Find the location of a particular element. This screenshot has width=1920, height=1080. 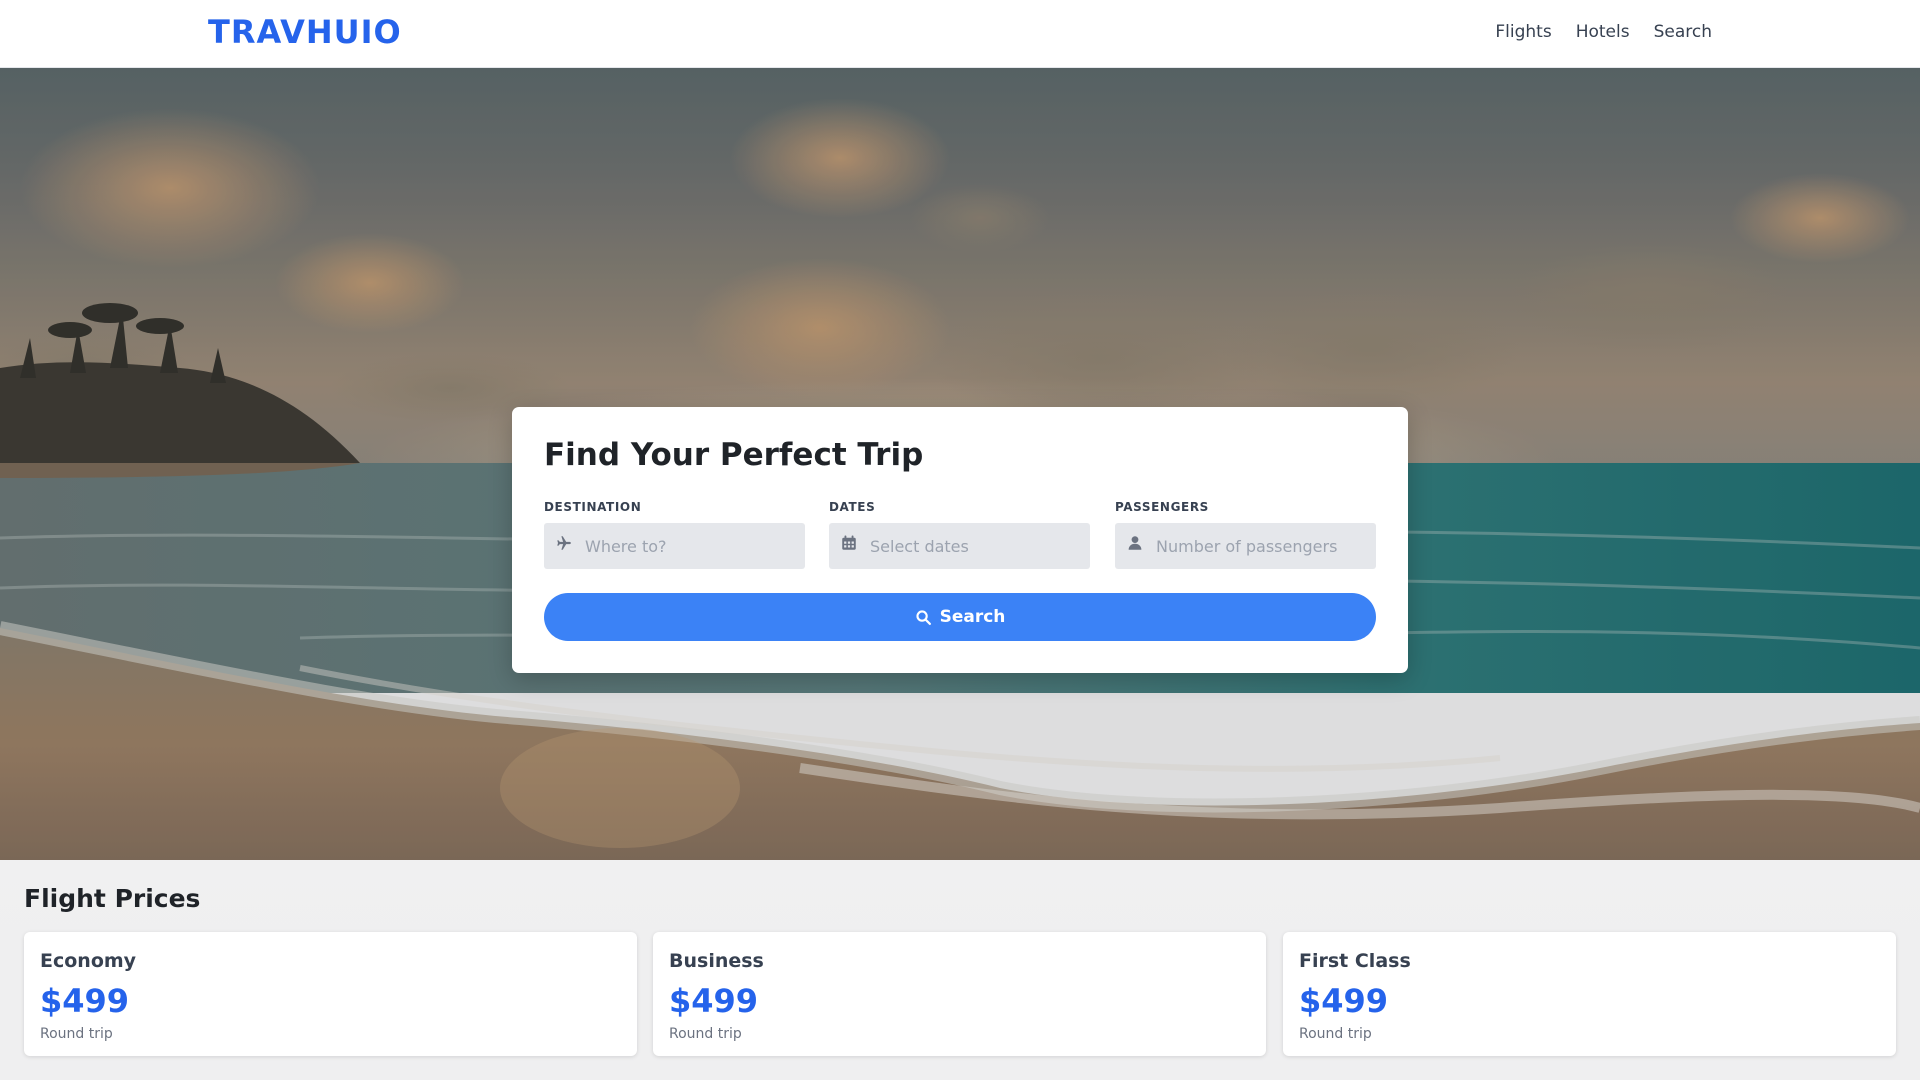

flight-prices-title: Flight Prices is located at coordinates (112, 898).